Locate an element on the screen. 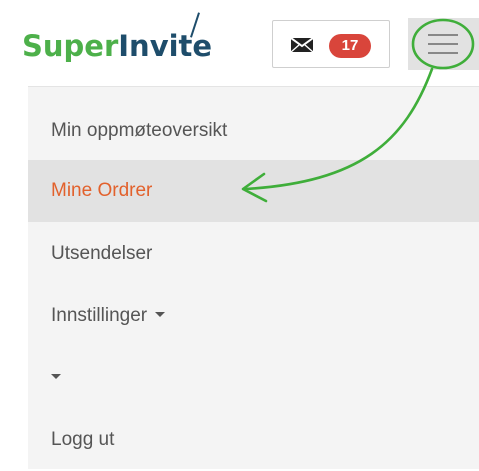 This screenshot has height=471, width=479. unread-count-badge: 17 is located at coordinates (350, 46).